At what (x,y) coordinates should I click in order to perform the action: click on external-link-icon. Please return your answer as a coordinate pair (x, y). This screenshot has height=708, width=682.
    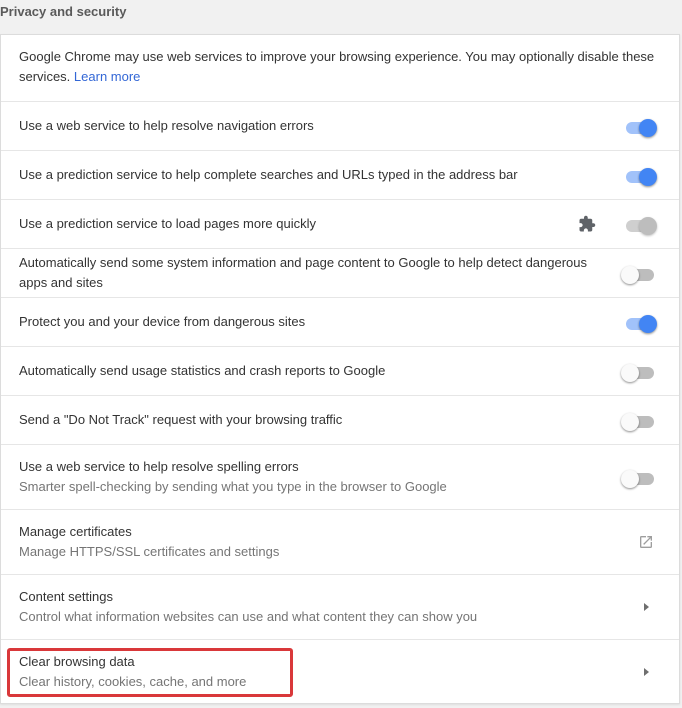
    Looking at the image, I should click on (646, 542).